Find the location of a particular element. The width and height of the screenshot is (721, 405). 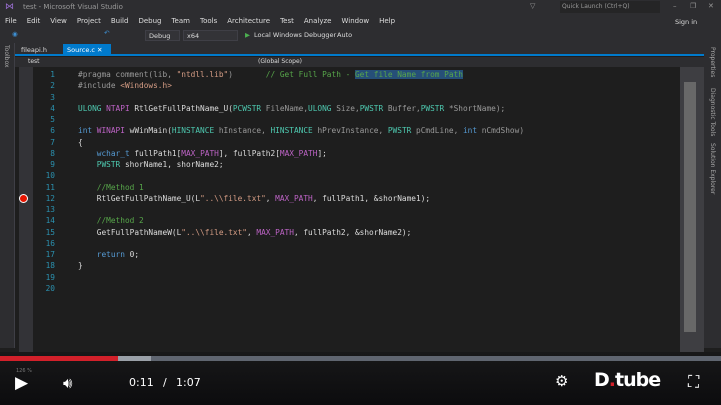

play-button: ▶ is located at coordinates (21, 383).